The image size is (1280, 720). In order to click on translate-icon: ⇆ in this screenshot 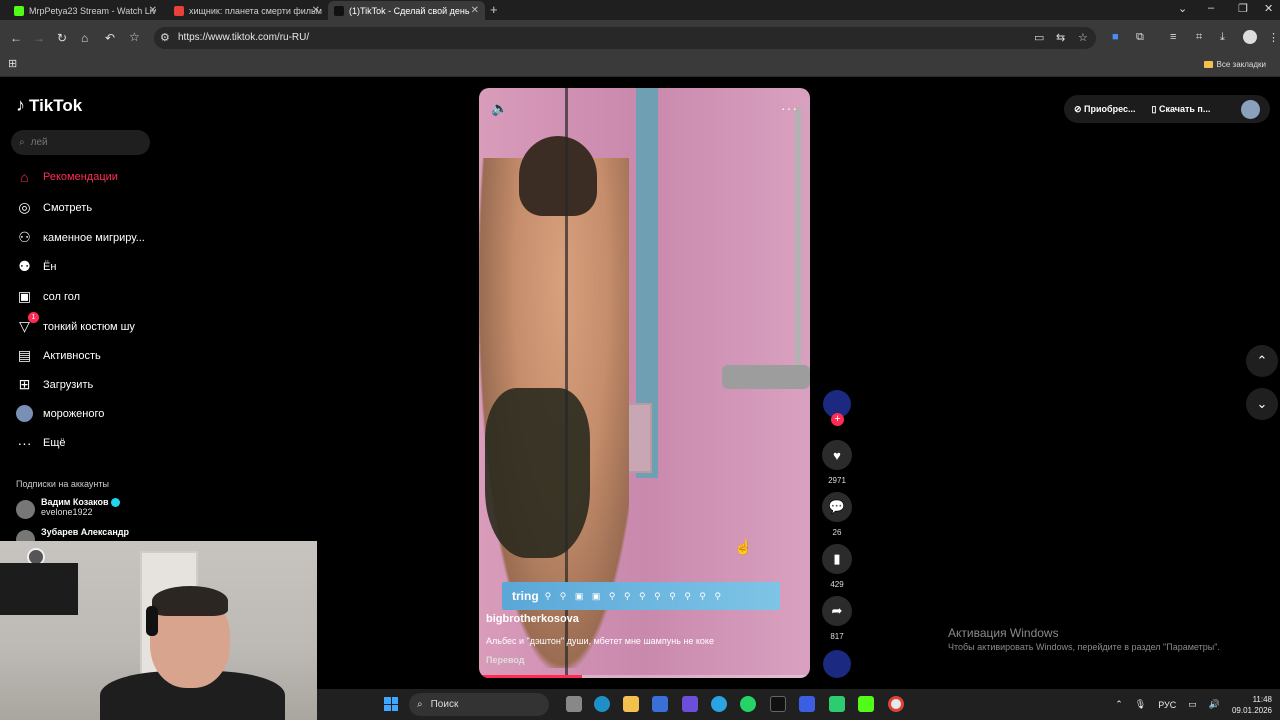, I will do `click(1060, 37)`.